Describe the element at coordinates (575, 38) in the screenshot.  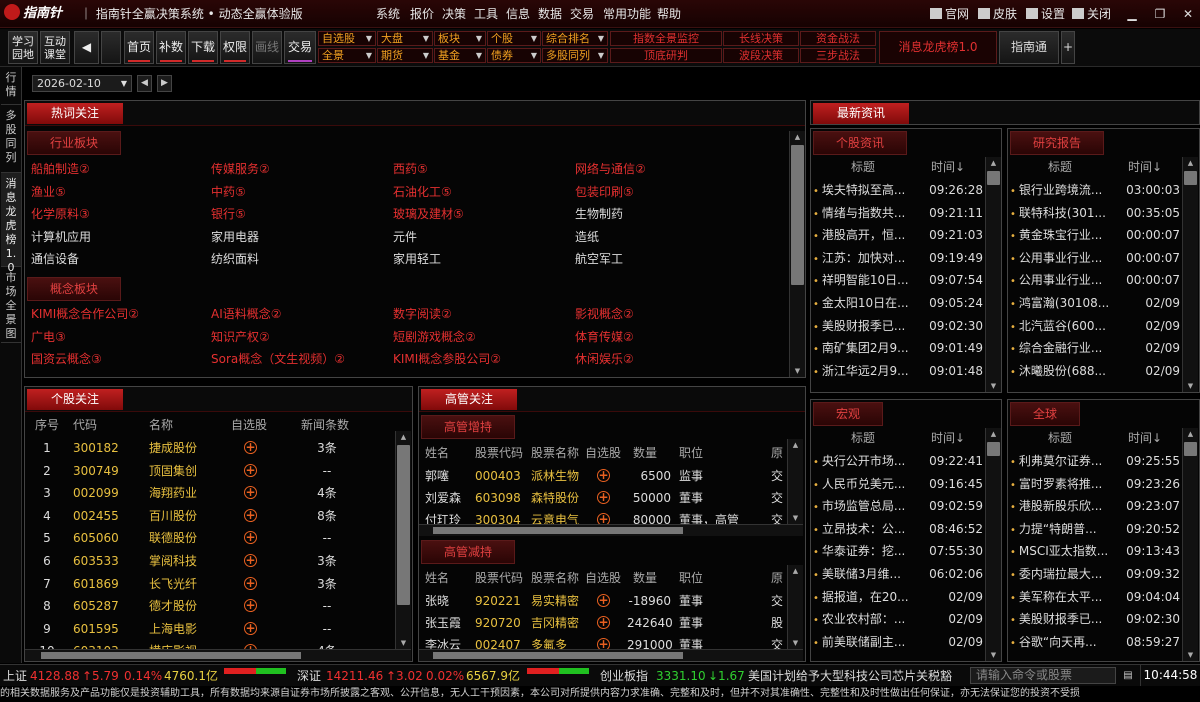
I see `ranking-dropdown: 综合排名 ▼` at that location.